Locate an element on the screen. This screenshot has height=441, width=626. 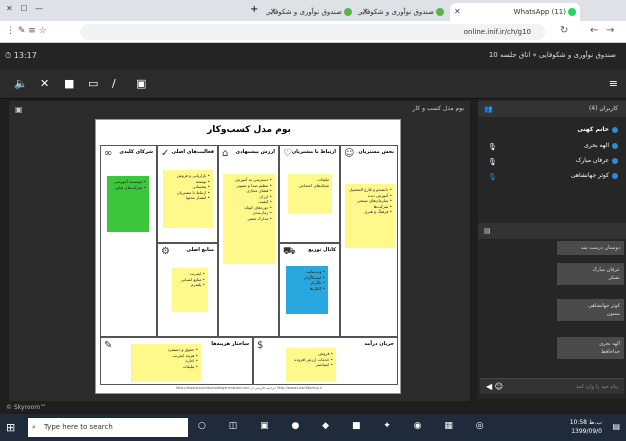
new-tab-button: + is located at coordinates (254, 9).